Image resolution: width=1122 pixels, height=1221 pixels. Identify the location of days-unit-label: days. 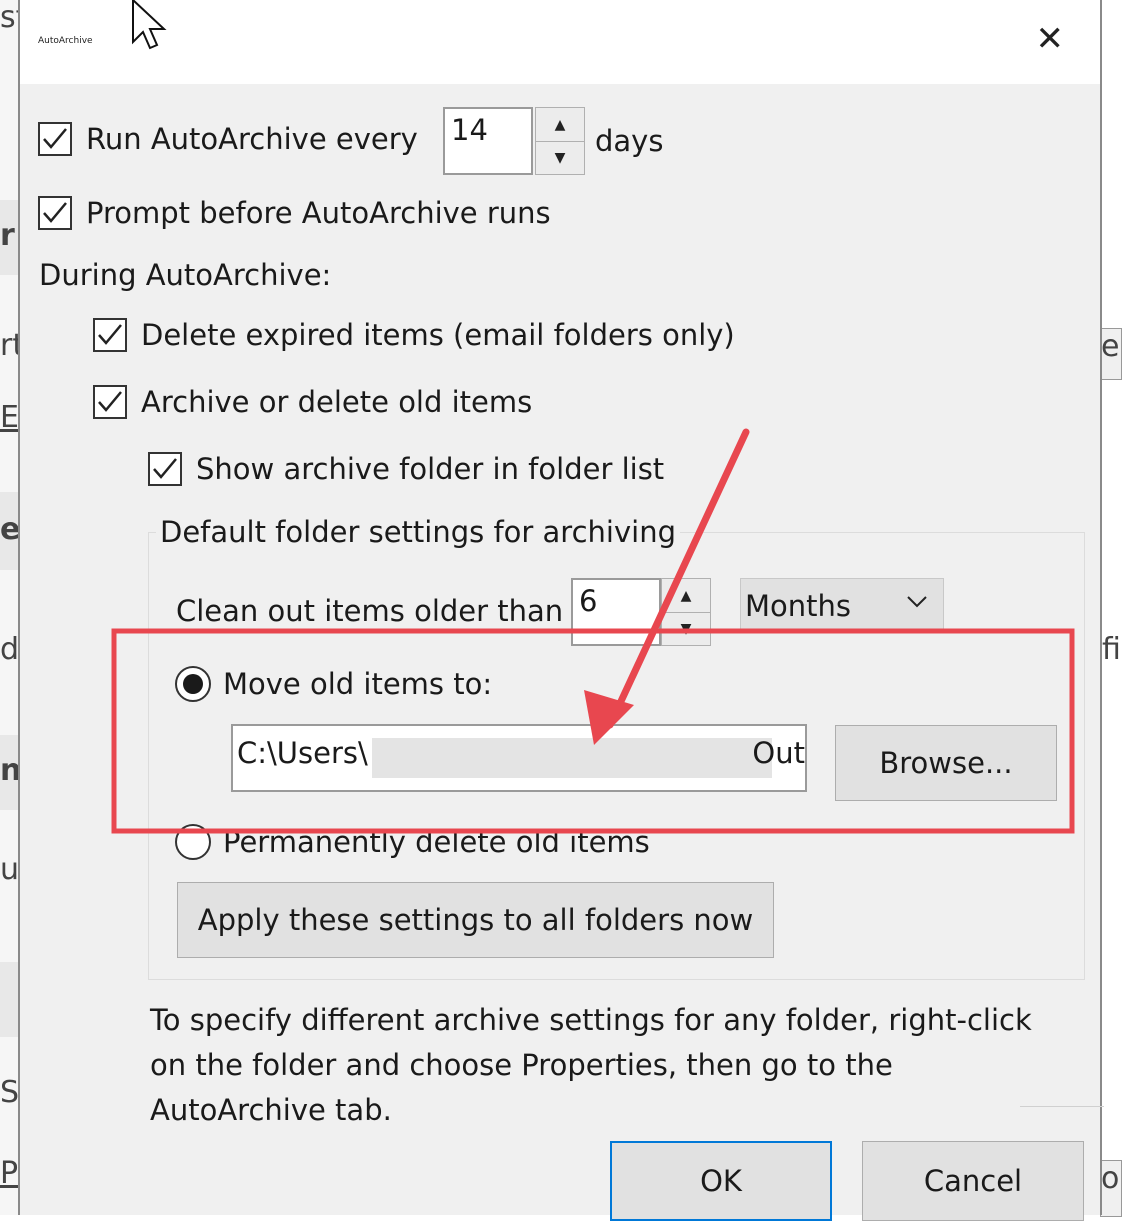
(629, 141).